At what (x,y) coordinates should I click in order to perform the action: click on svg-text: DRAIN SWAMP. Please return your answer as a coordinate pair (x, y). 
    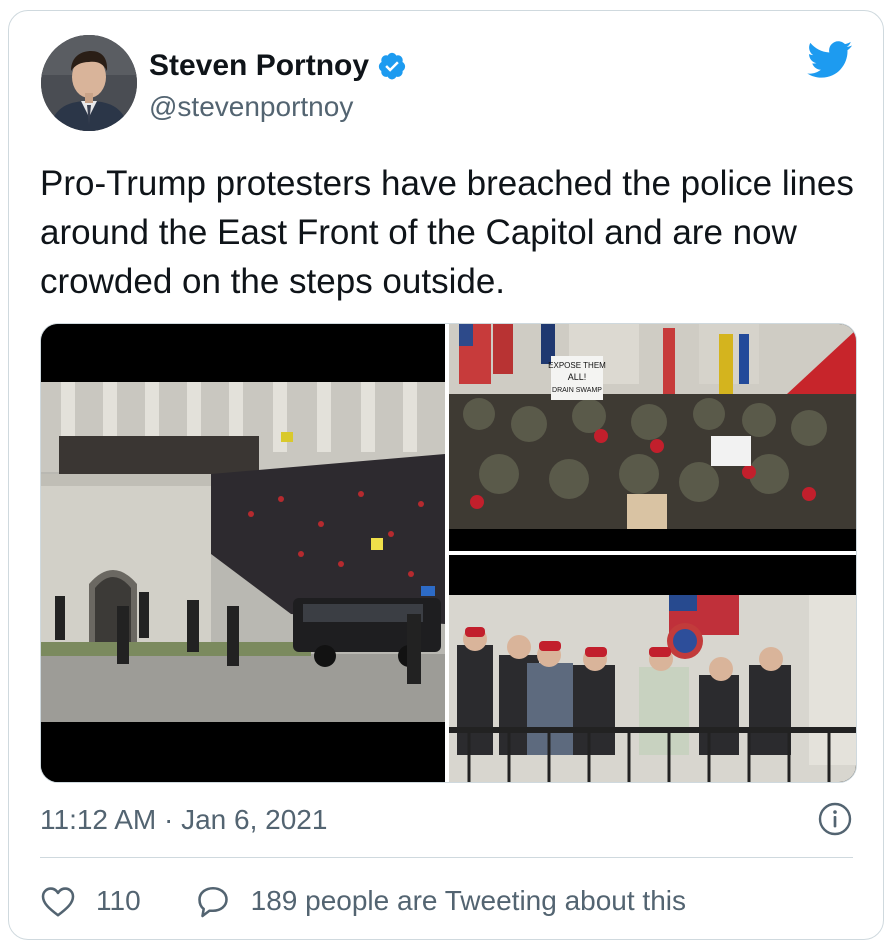
    Looking at the image, I should click on (577, 390).